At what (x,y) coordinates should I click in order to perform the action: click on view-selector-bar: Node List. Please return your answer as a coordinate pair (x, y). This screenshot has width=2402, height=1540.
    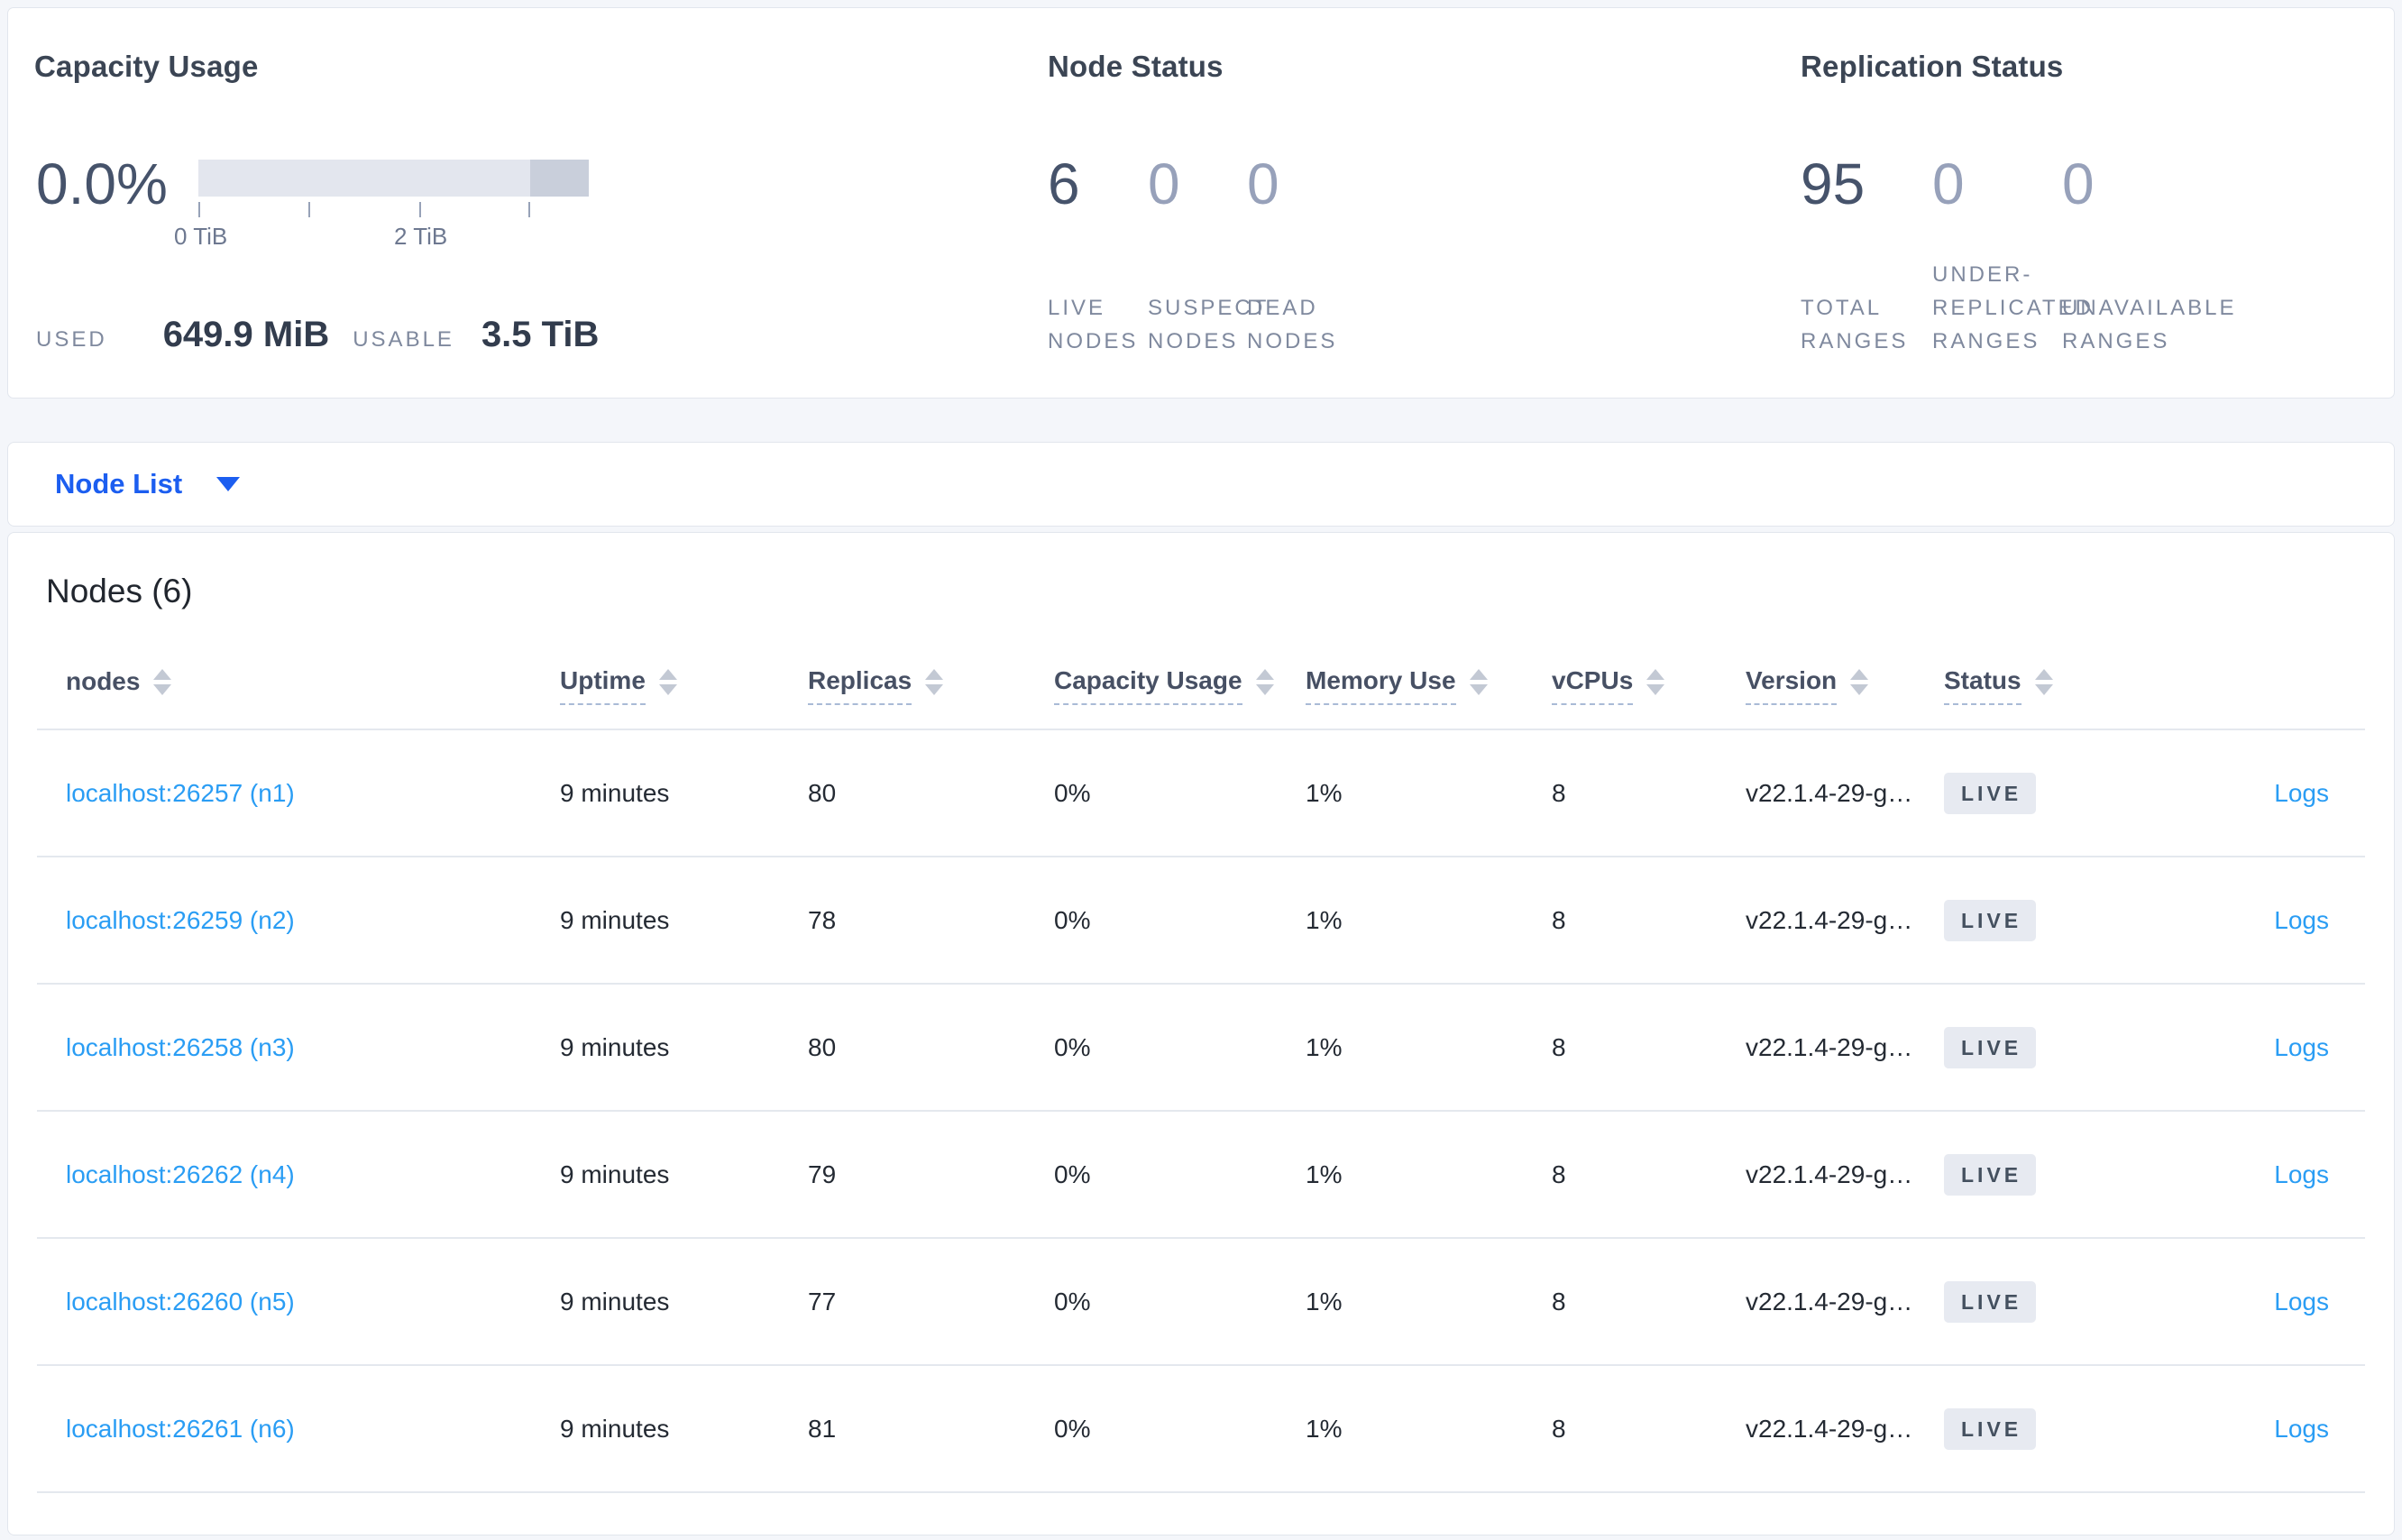
    Looking at the image, I should click on (1201, 484).